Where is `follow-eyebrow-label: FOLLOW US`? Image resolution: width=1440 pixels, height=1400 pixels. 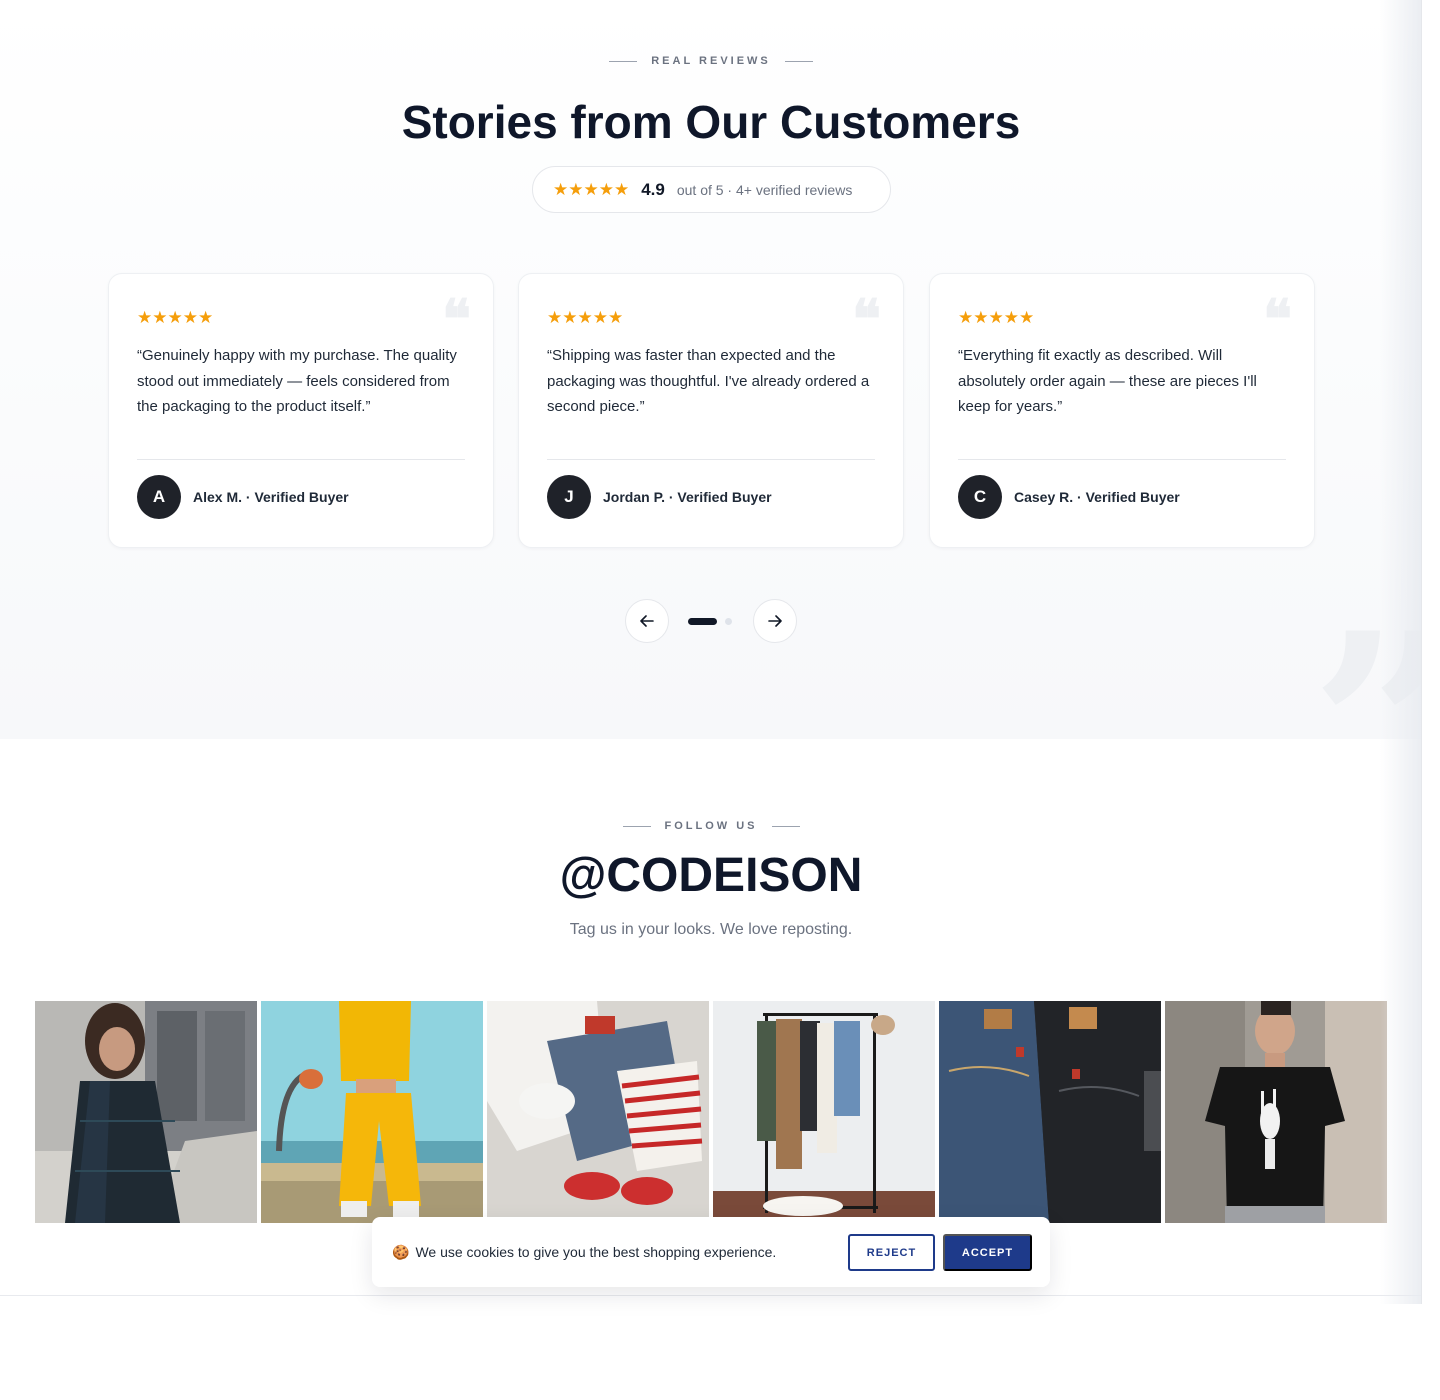
follow-eyebrow-label: FOLLOW US is located at coordinates (711, 826).